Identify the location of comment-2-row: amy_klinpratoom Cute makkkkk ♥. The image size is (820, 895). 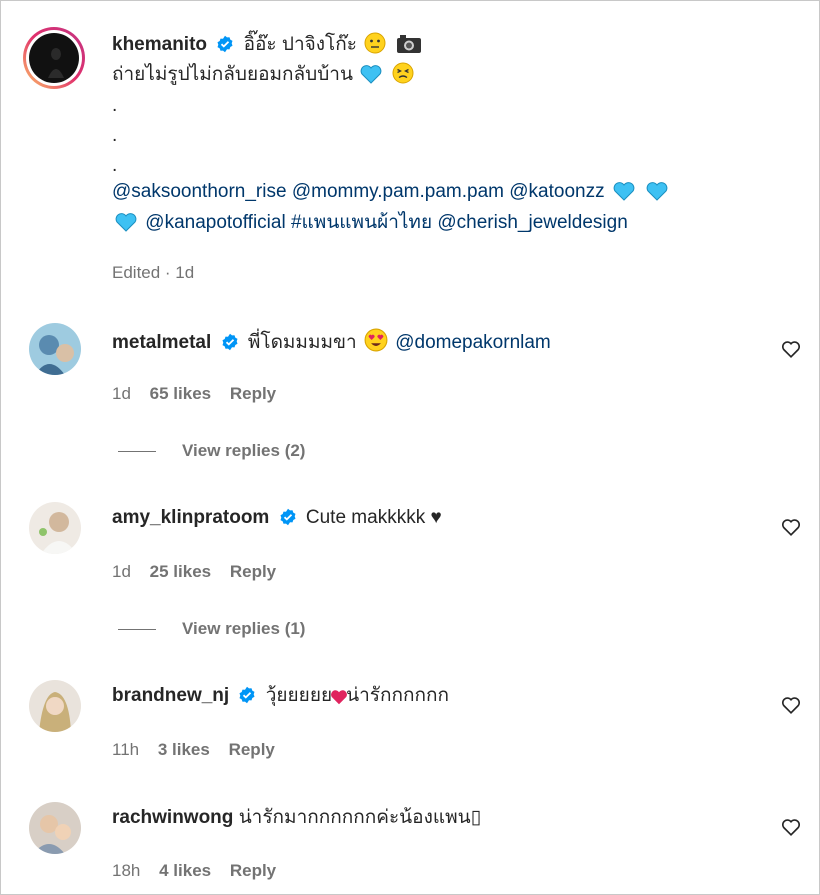
(277, 519).